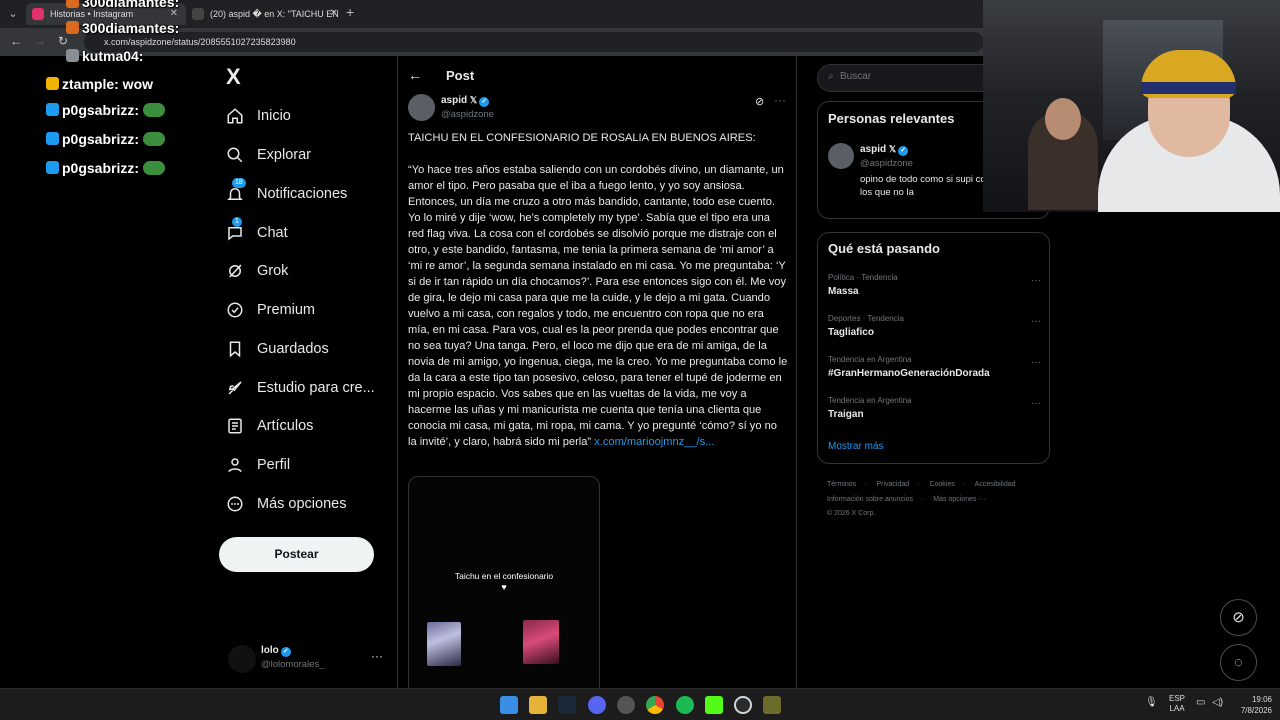 This screenshot has height=720, width=1280. Describe the element at coordinates (995, 484) in the screenshot. I see `footer-link: Accesibilidad` at that location.